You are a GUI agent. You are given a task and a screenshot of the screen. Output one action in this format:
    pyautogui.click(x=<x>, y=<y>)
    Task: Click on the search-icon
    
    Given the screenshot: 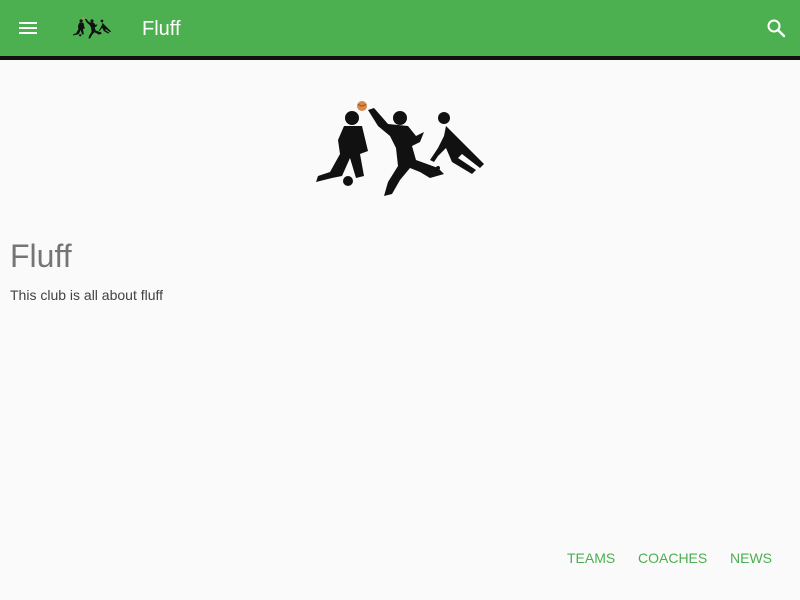 What is the action you would take?
    pyautogui.click(x=776, y=28)
    